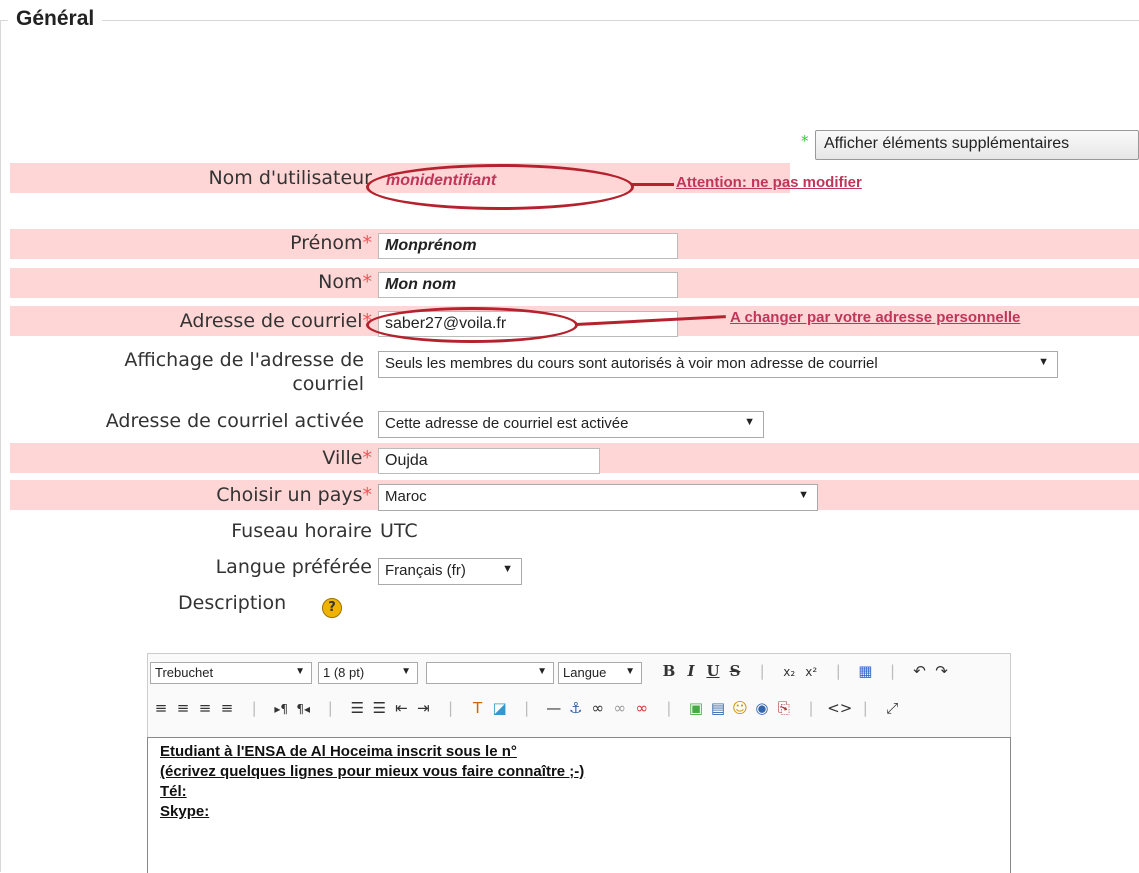 Image resolution: width=1139 pixels, height=873 pixels. What do you see at coordinates (920, 671) in the screenshot?
I see `undo-icon: ↶` at bounding box center [920, 671].